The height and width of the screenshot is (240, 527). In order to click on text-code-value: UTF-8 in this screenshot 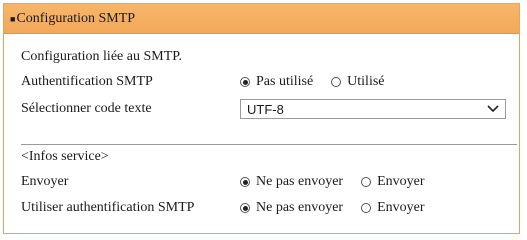, I will do `click(265, 109)`.